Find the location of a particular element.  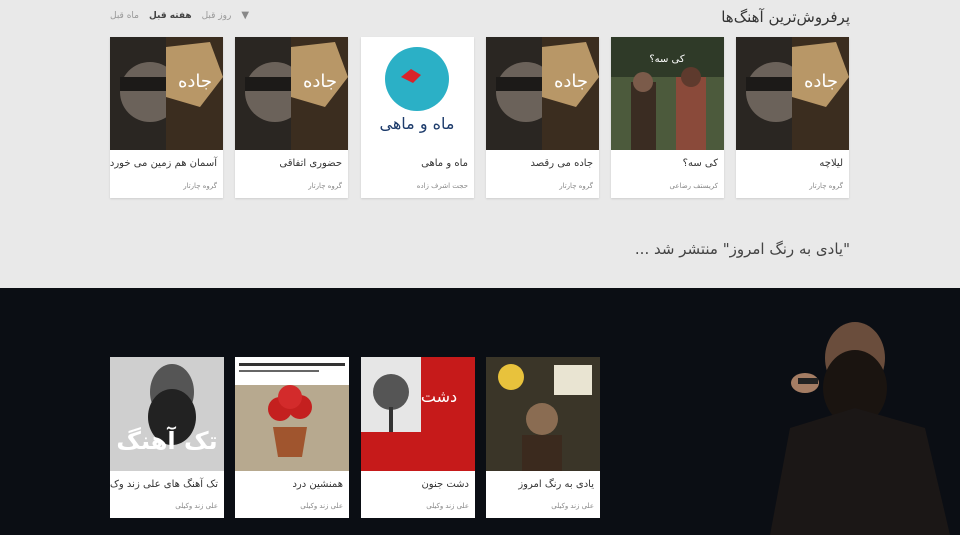

song-card: جاده حضوری اتفاقی گروه چارتار is located at coordinates (291, 117).